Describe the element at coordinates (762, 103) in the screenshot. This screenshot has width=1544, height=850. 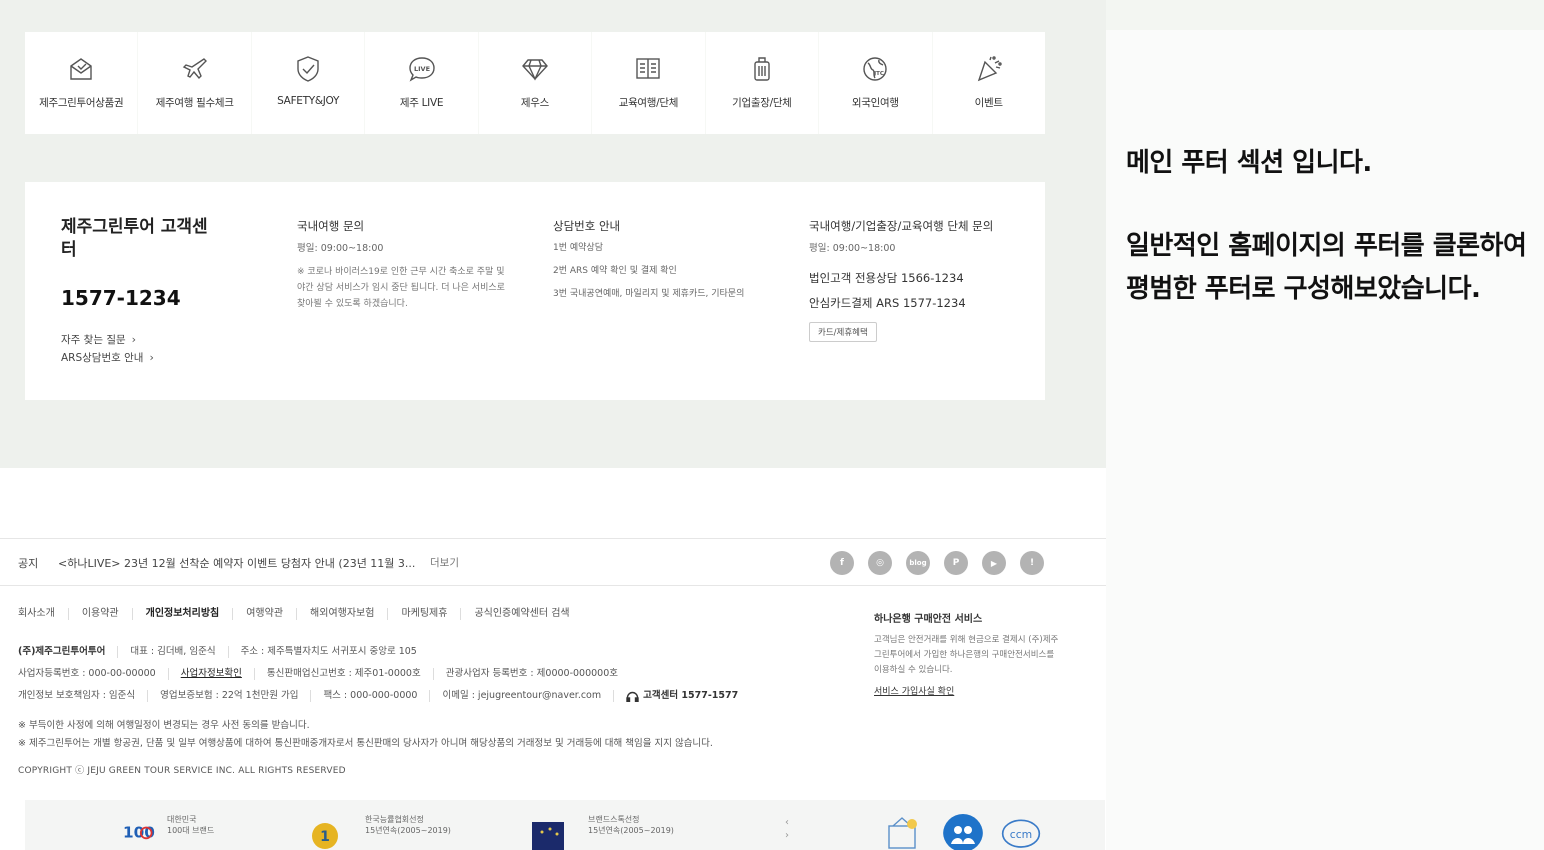
I see `category-label: 기업출장/단체` at that location.